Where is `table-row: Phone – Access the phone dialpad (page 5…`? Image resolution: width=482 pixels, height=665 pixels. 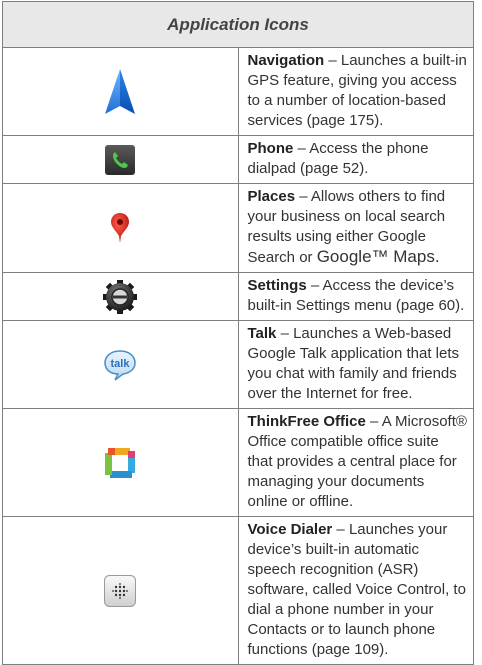 table-row: Phone – Access the phone dialpad (page 5… is located at coordinates (238, 159).